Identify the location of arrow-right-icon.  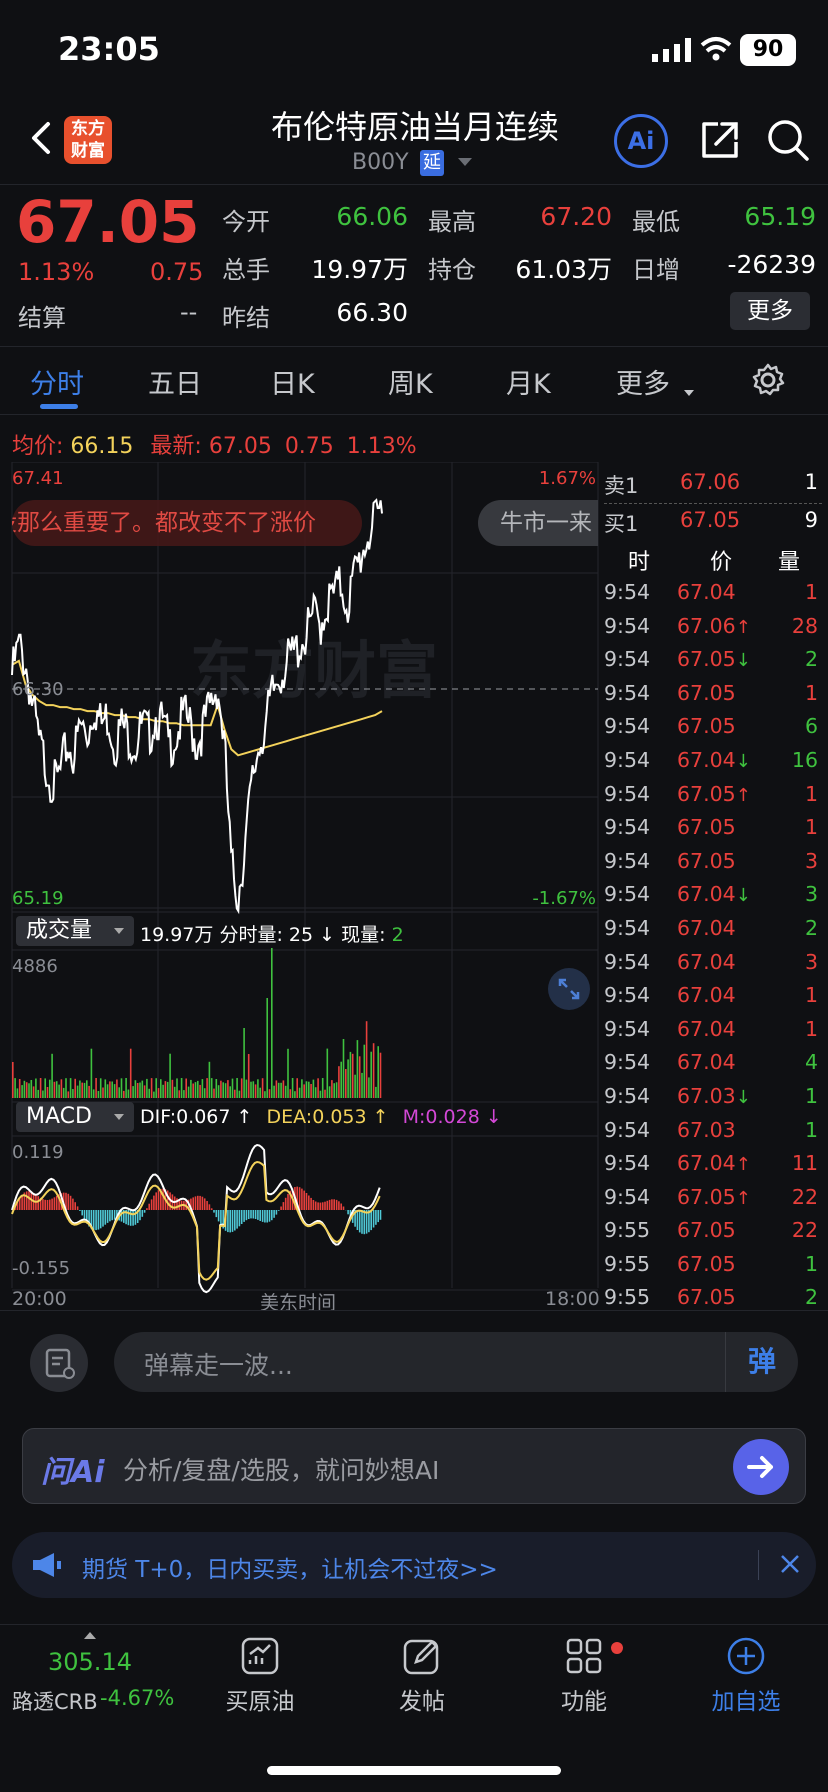
(761, 1467).